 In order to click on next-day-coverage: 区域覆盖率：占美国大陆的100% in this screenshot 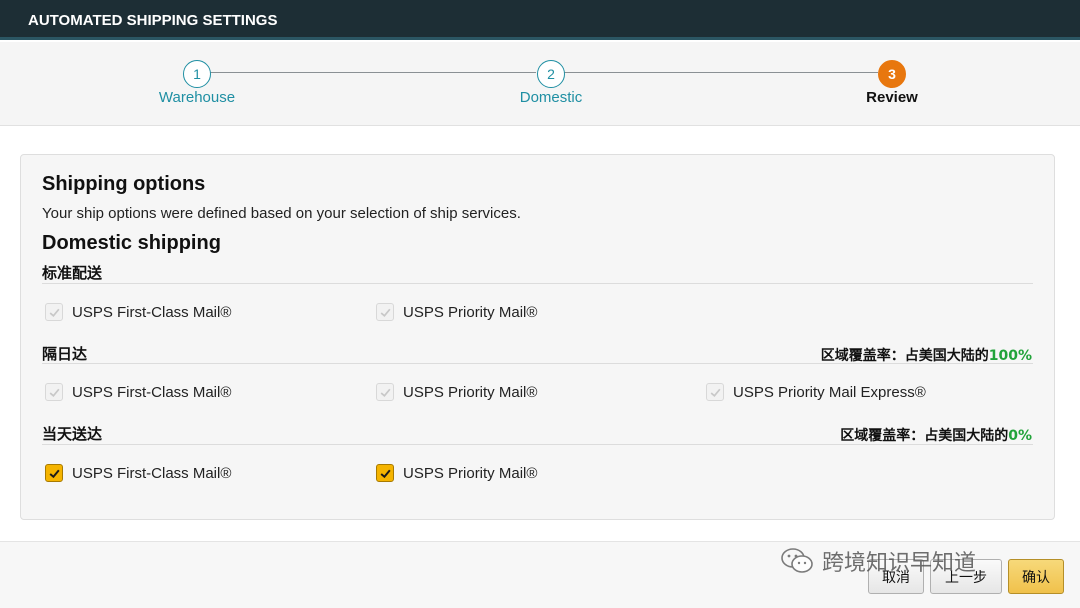, I will do `click(926, 355)`.